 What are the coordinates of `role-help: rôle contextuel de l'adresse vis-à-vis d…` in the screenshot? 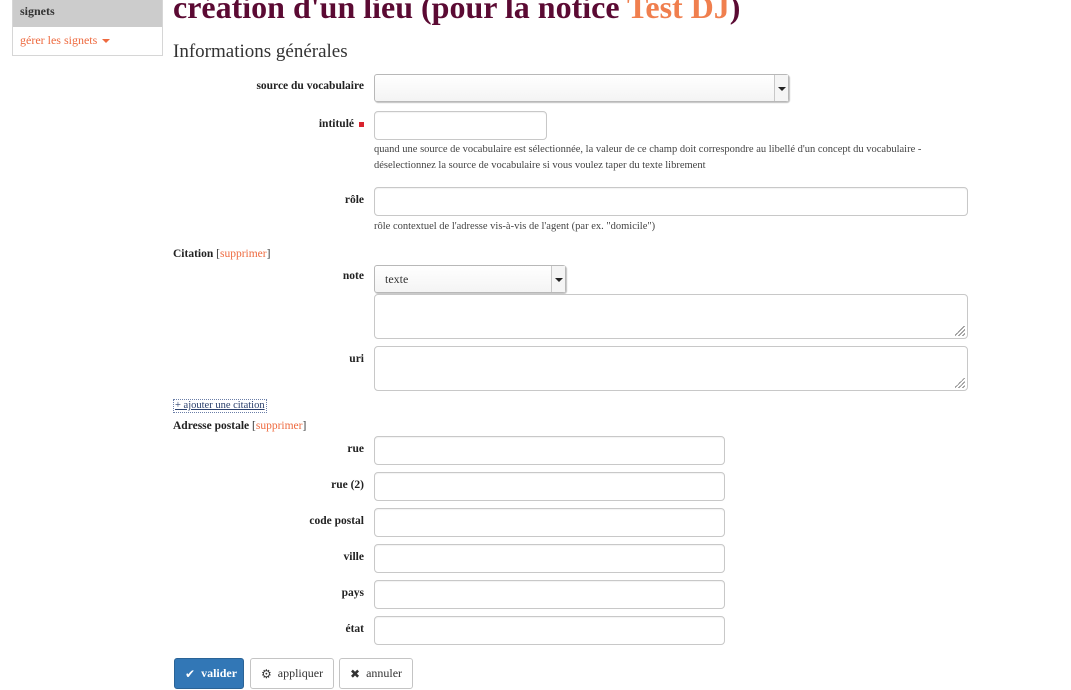 It's located at (515, 226).